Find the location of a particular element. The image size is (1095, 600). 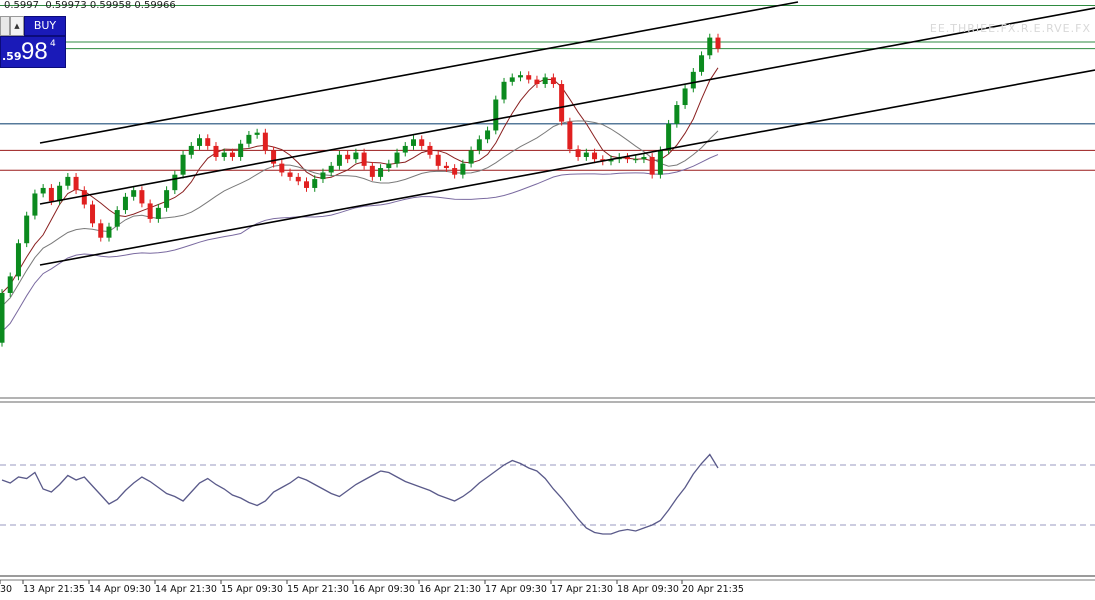

price-pipette: 4 is located at coordinates (53, 44).